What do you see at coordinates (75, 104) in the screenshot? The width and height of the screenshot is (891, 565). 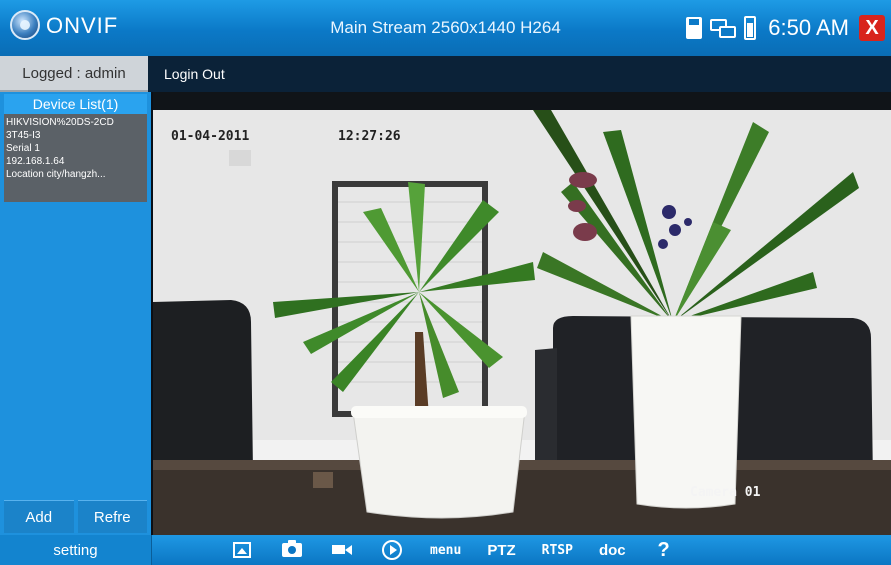 I see `device-list-title: Device List(1)` at bounding box center [75, 104].